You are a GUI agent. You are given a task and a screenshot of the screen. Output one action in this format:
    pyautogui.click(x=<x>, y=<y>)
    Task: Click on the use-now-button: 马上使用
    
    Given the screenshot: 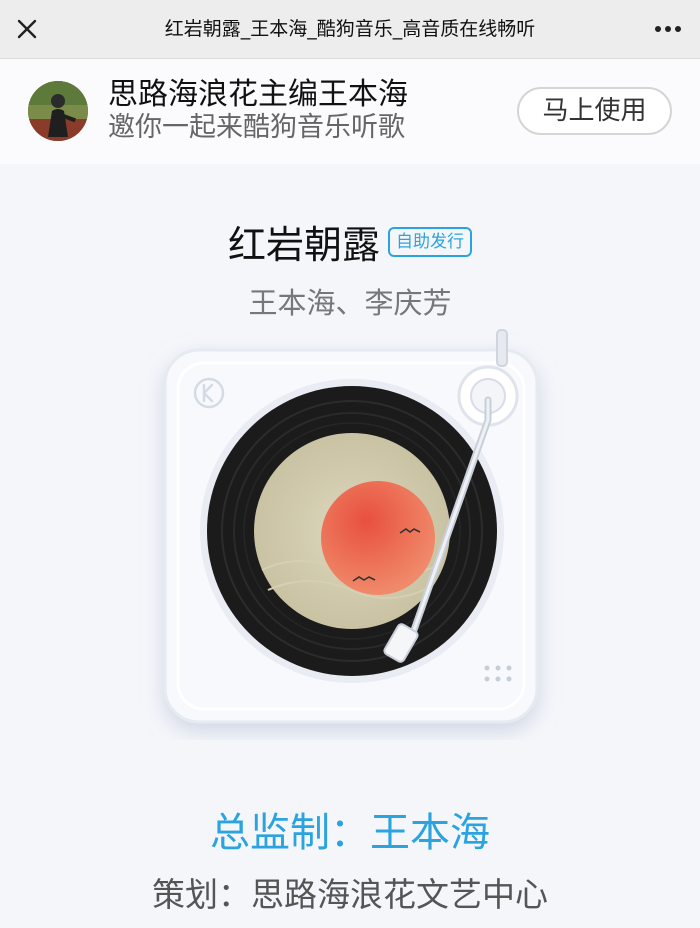 What is the action you would take?
    pyautogui.click(x=594, y=111)
    